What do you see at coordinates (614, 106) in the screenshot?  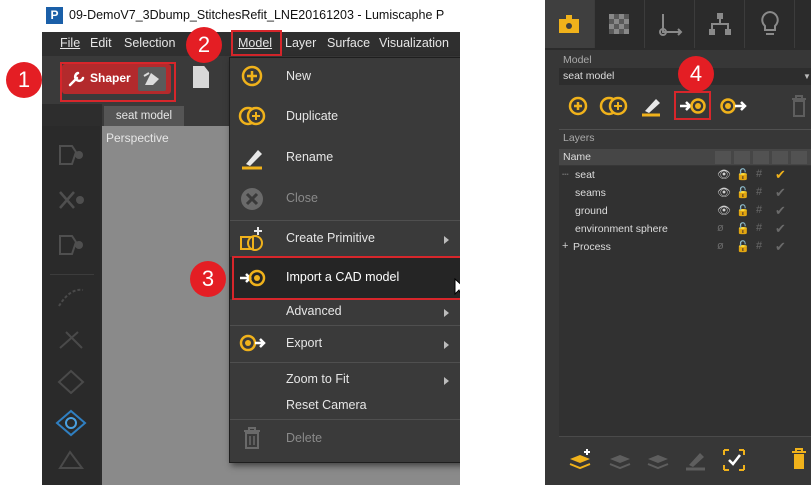 I see `duplicate-icon` at bounding box center [614, 106].